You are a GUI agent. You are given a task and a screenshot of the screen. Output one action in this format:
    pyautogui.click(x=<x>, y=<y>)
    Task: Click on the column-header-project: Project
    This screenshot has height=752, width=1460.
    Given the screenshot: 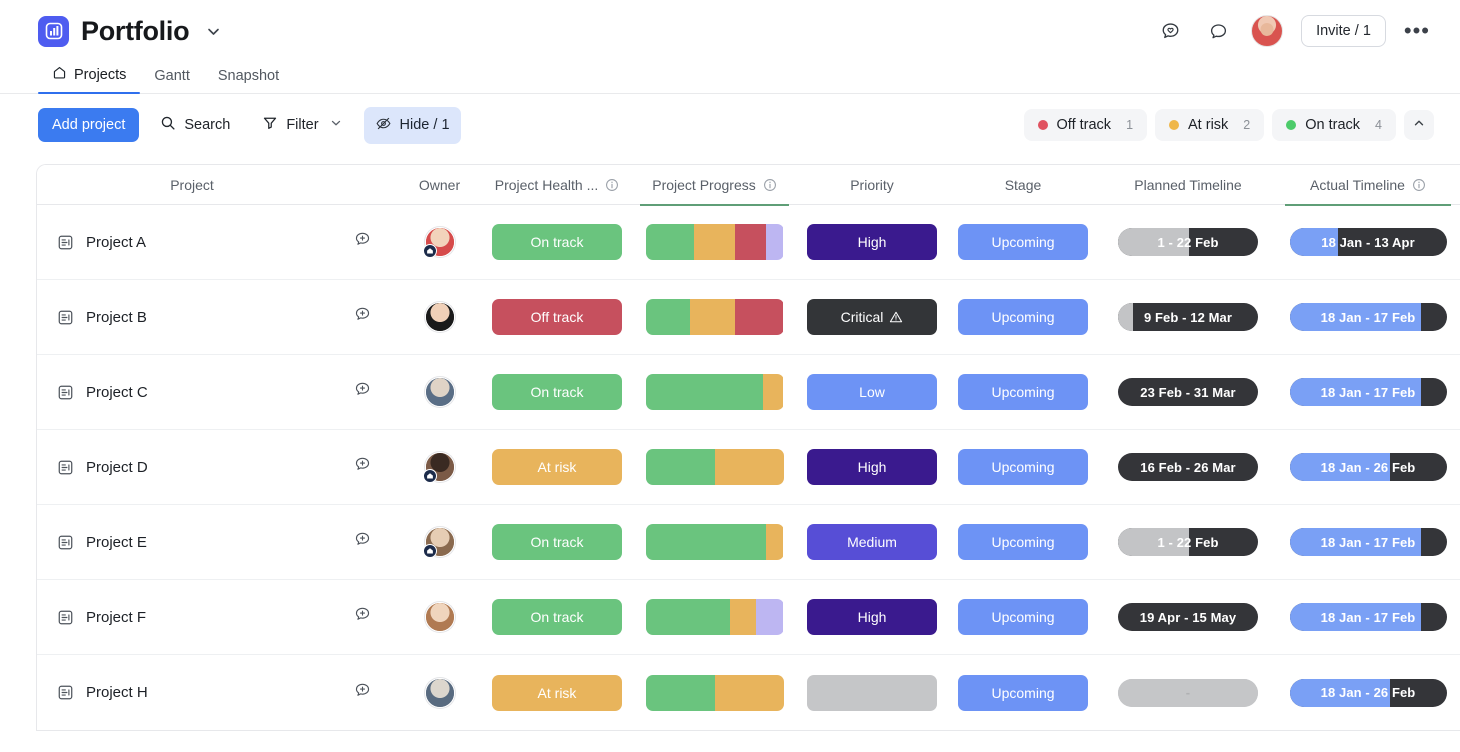 What is the action you would take?
    pyautogui.click(x=182, y=185)
    